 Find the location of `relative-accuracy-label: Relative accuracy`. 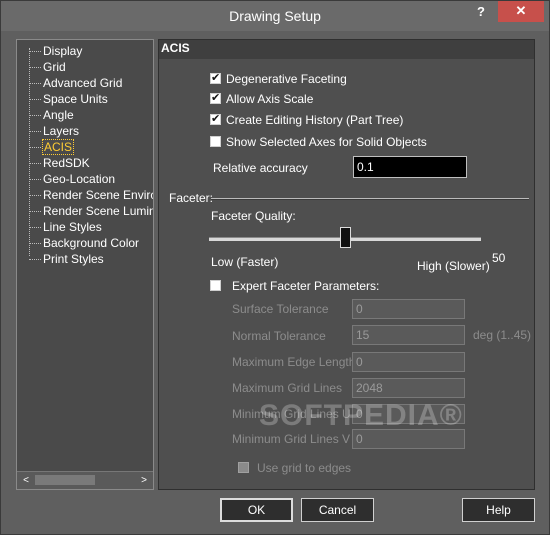

relative-accuracy-label: Relative accuracy is located at coordinates (260, 168).